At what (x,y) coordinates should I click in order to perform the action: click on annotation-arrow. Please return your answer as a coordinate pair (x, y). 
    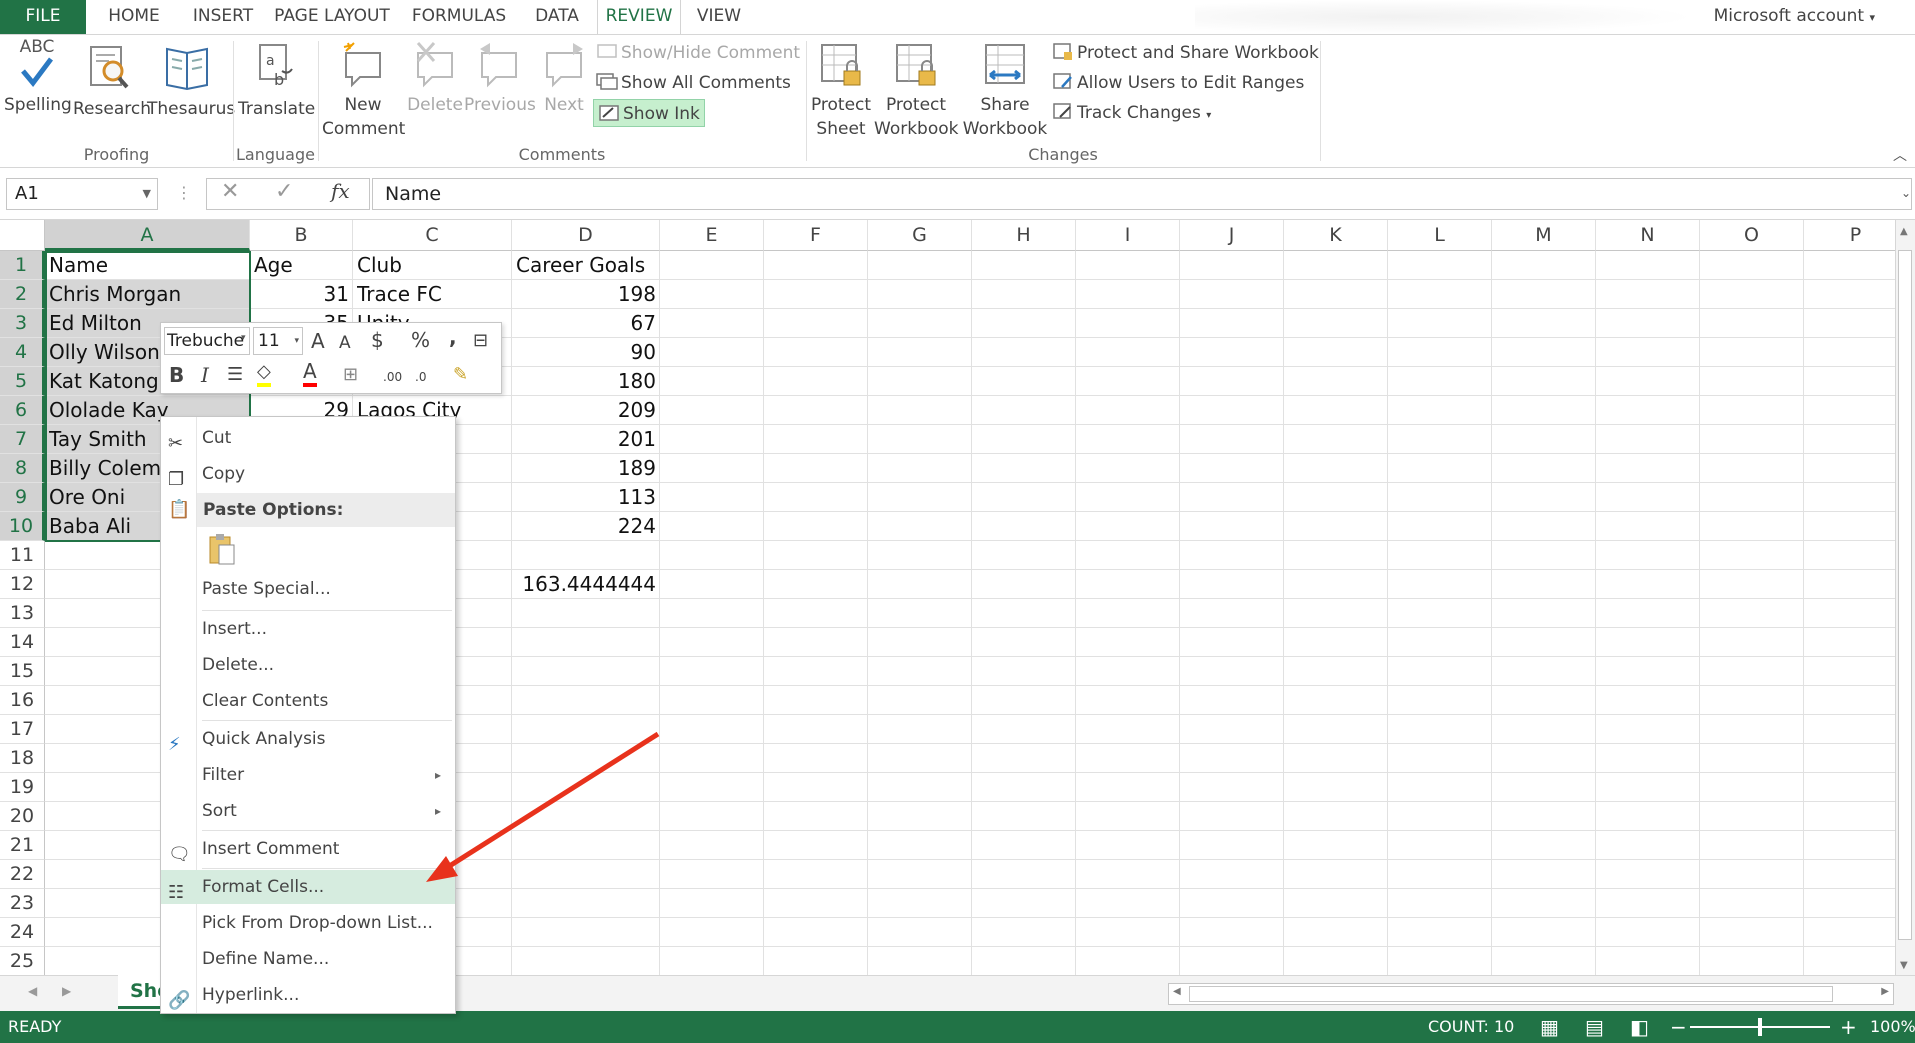
    Looking at the image, I should click on (543, 806).